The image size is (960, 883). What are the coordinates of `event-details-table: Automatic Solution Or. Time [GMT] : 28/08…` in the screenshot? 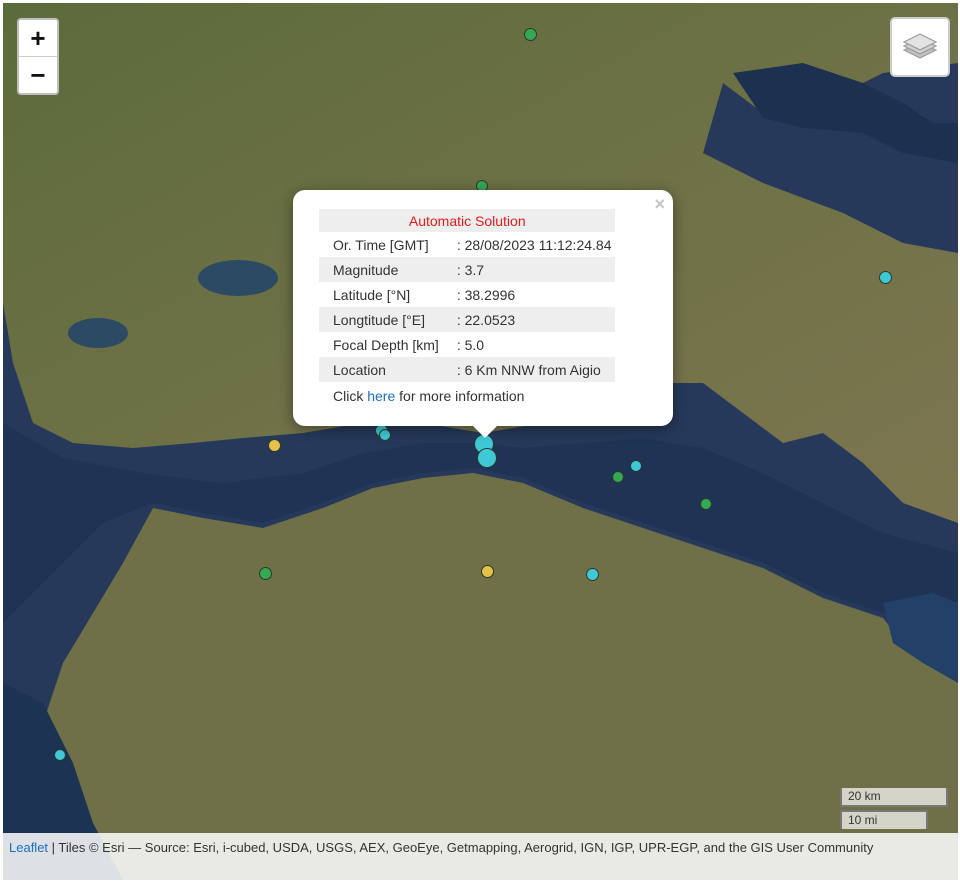 It's located at (467, 308).